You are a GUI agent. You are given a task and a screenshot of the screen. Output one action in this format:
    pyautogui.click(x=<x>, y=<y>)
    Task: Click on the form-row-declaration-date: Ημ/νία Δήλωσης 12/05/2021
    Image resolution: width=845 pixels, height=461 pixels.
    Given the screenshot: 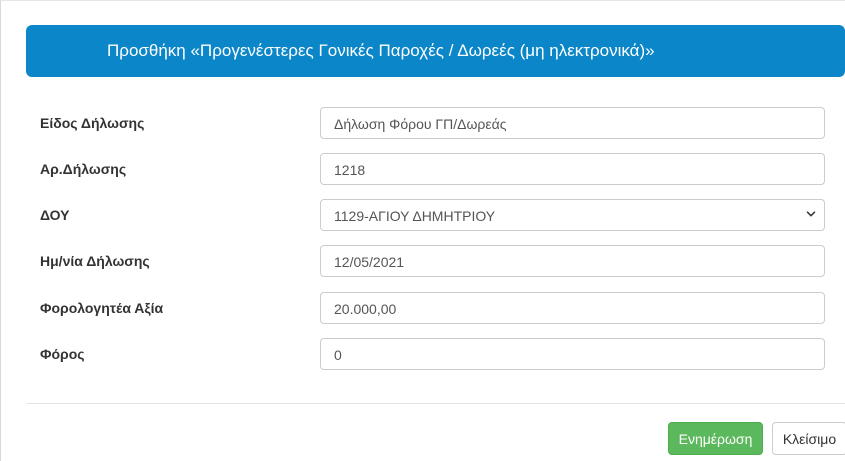 What is the action you would take?
    pyautogui.click(x=423, y=262)
    